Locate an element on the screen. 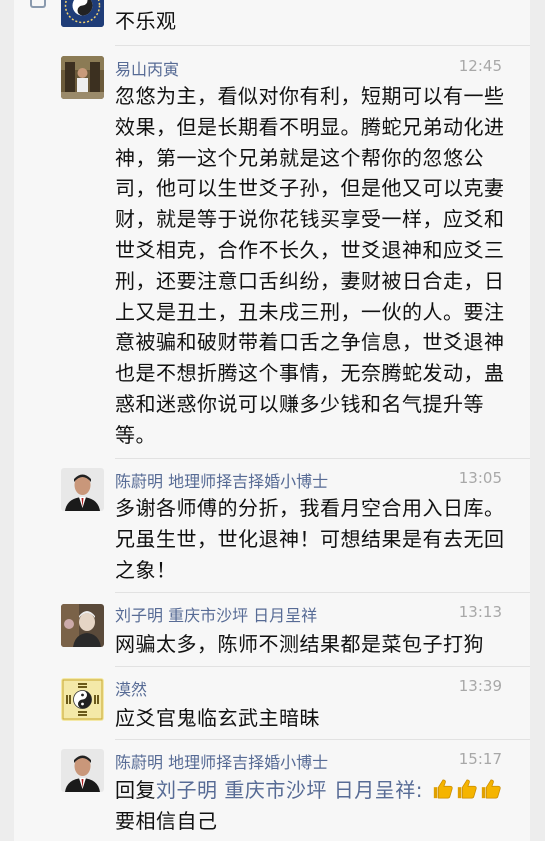 The height and width of the screenshot is (841, 545). bagua-avatar-icon is located at coordinates (82, 13).